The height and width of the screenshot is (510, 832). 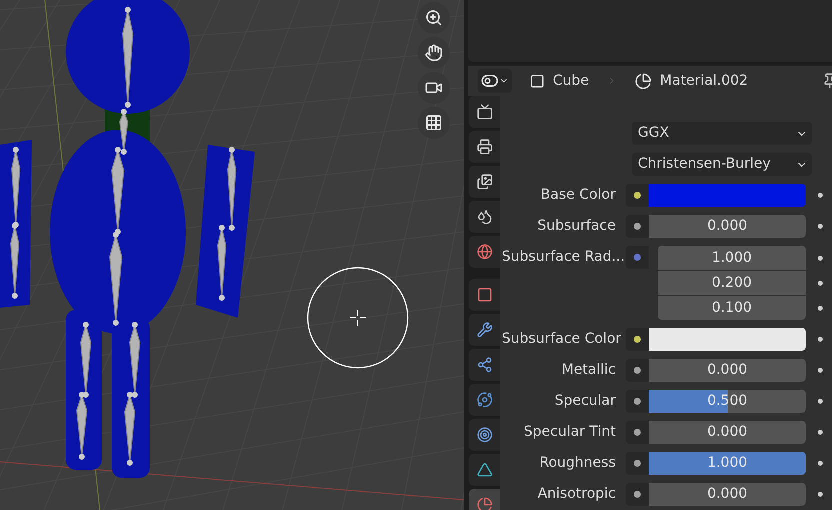 What do you see at coordinates (571, 81) in the screenshot?
I see `object-name: Cube` at bounding box center [571, 81].